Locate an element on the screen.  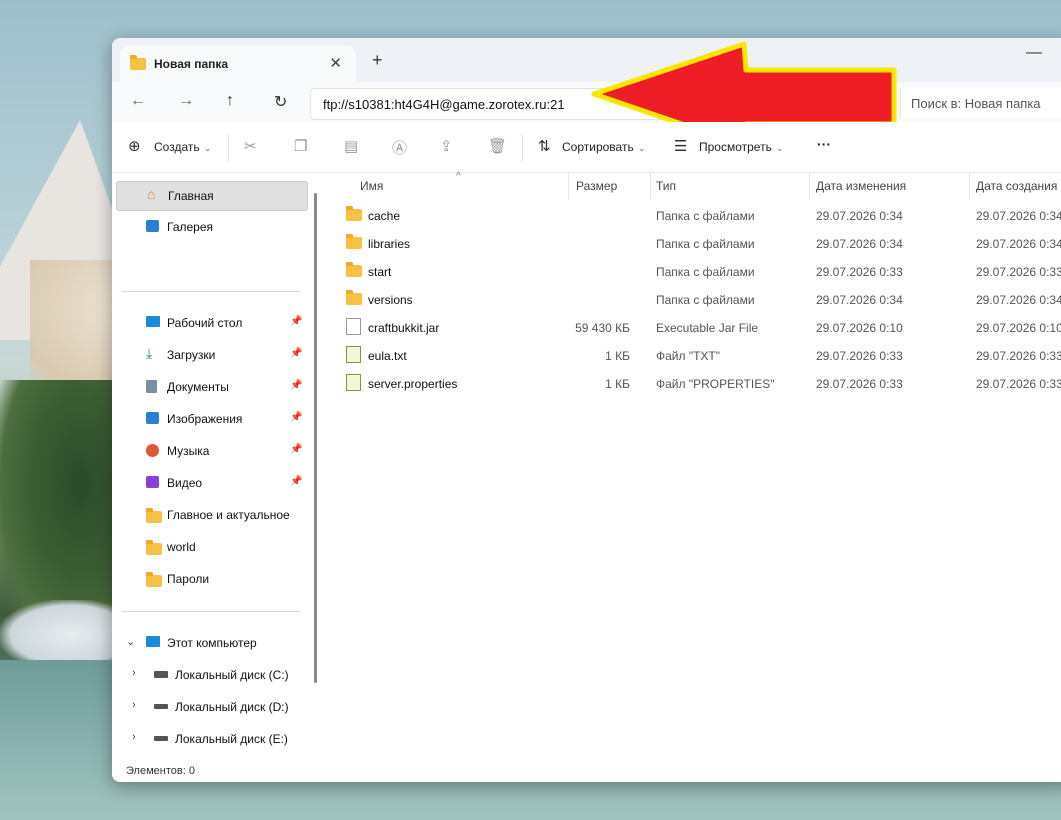
view-button: Просмотреть is located at coordinates (735, 147).